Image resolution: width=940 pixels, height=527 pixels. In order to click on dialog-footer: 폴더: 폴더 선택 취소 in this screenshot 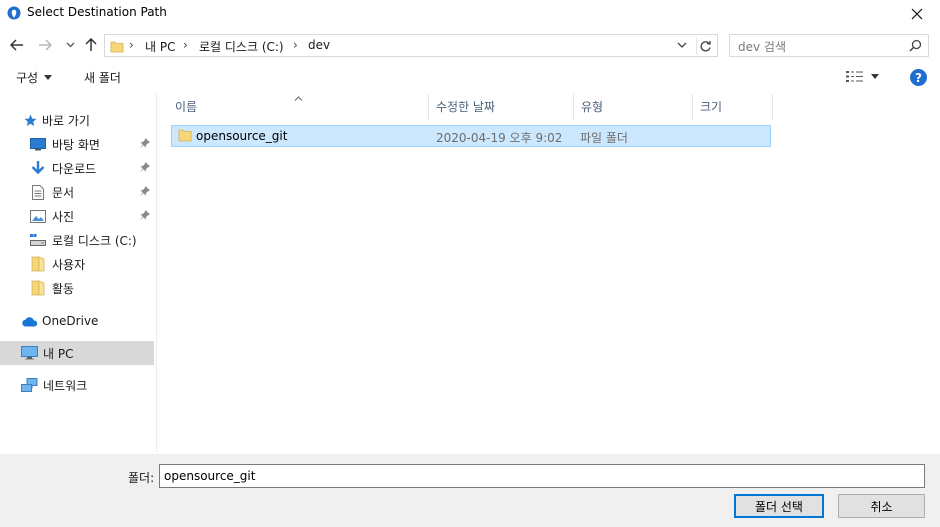, I will do `click(470, 490)`.